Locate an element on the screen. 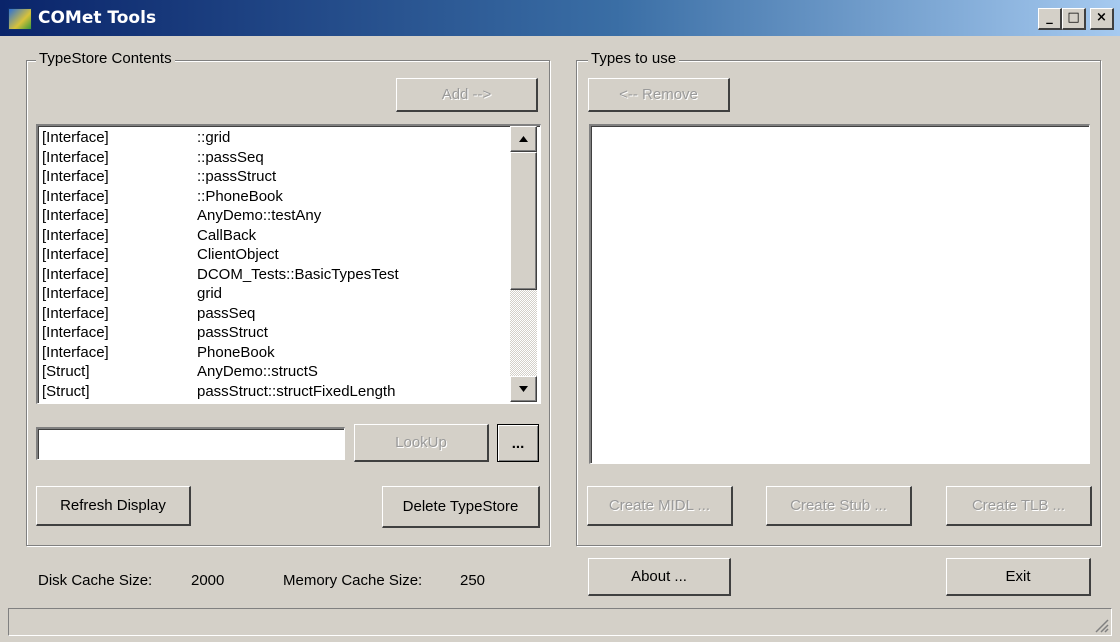 This screenshot has width=1120, height=642. refresh-display-label: Refresh Display is located at coordinates (113, 505).